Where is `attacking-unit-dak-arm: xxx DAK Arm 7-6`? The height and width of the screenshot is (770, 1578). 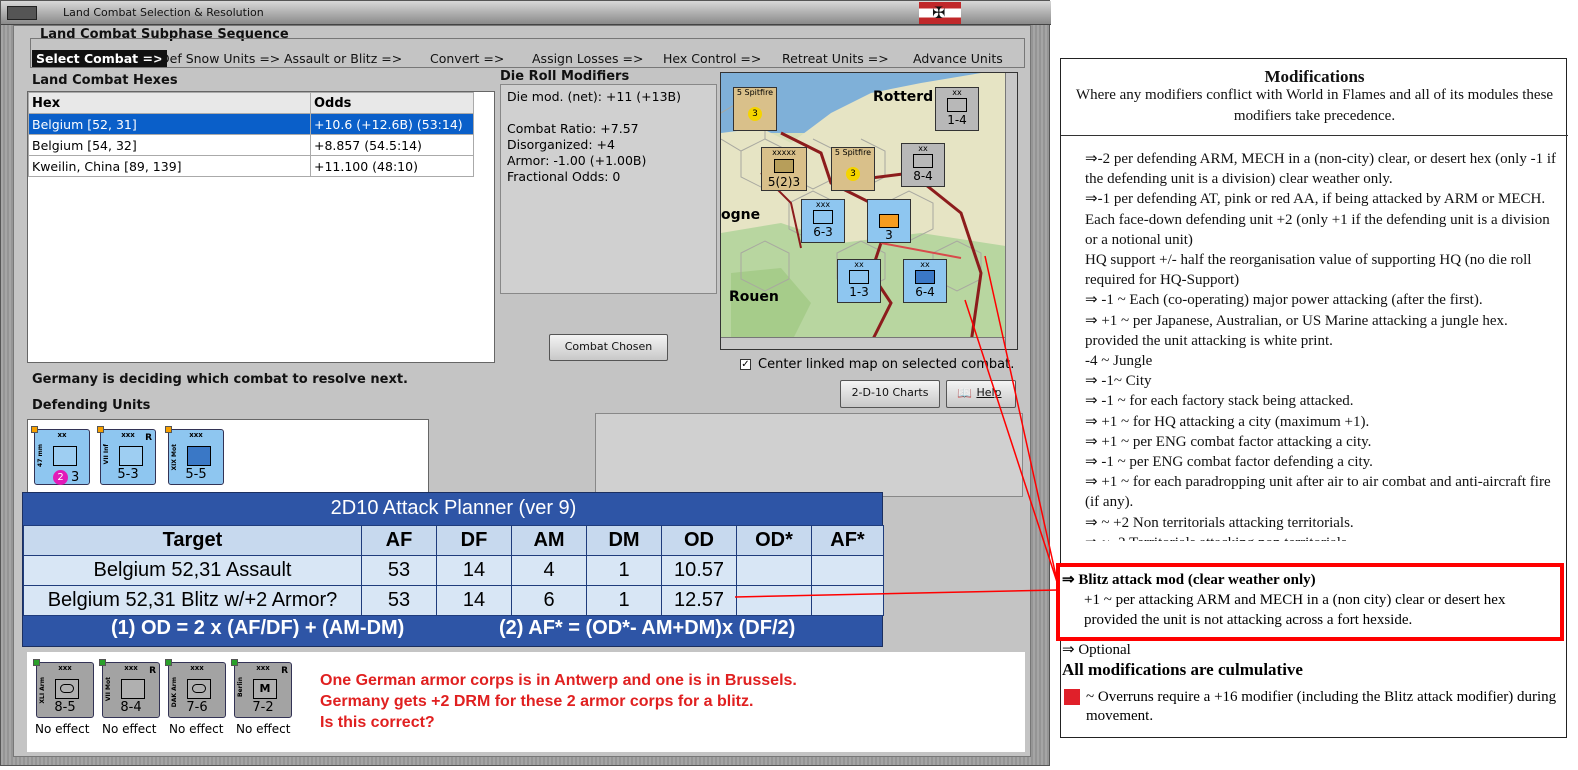 attacking-unit-dak-arm: xxx DAK Arm 7-6 is located at coordinates (195, 688).